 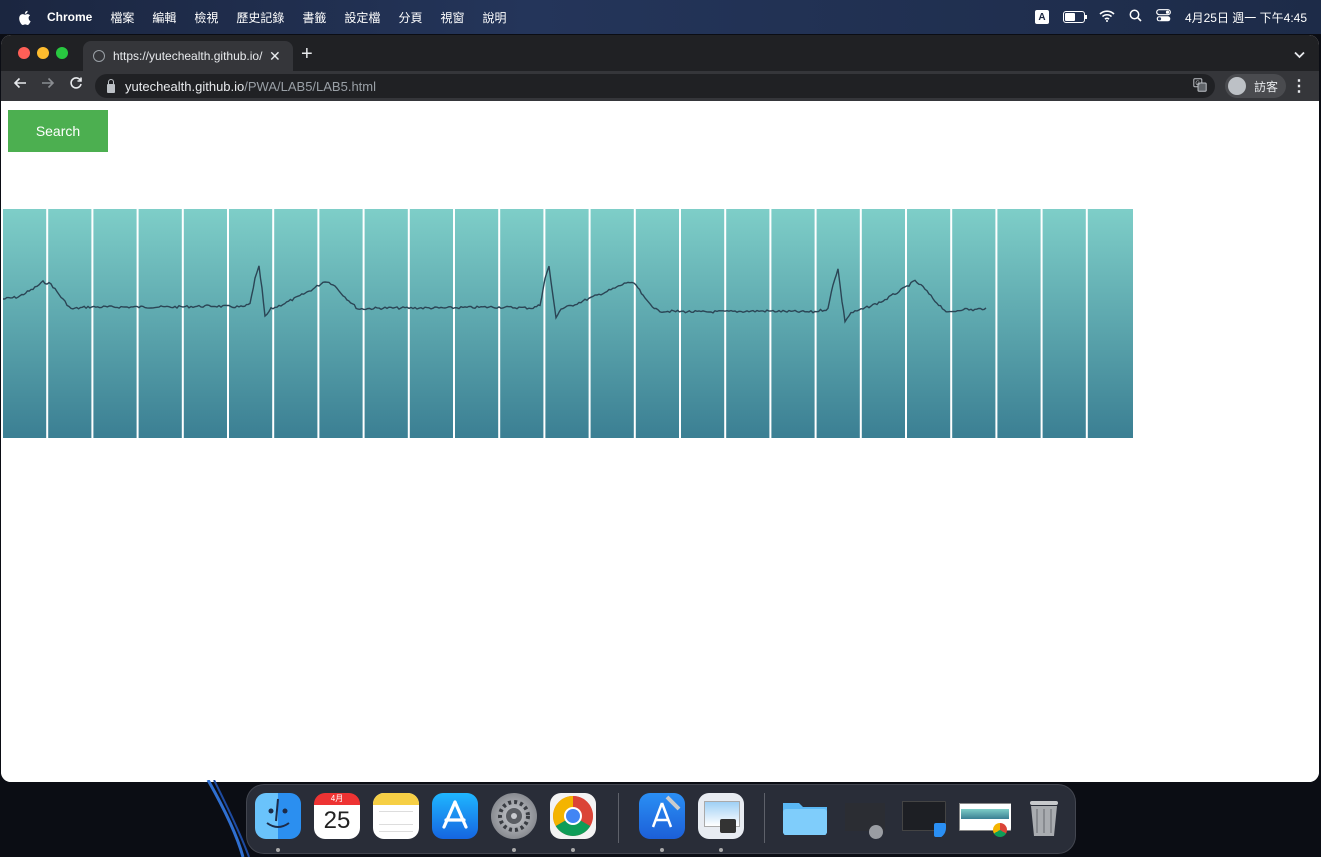 I want to click on search-button: Search, so click(x=58, y=131).